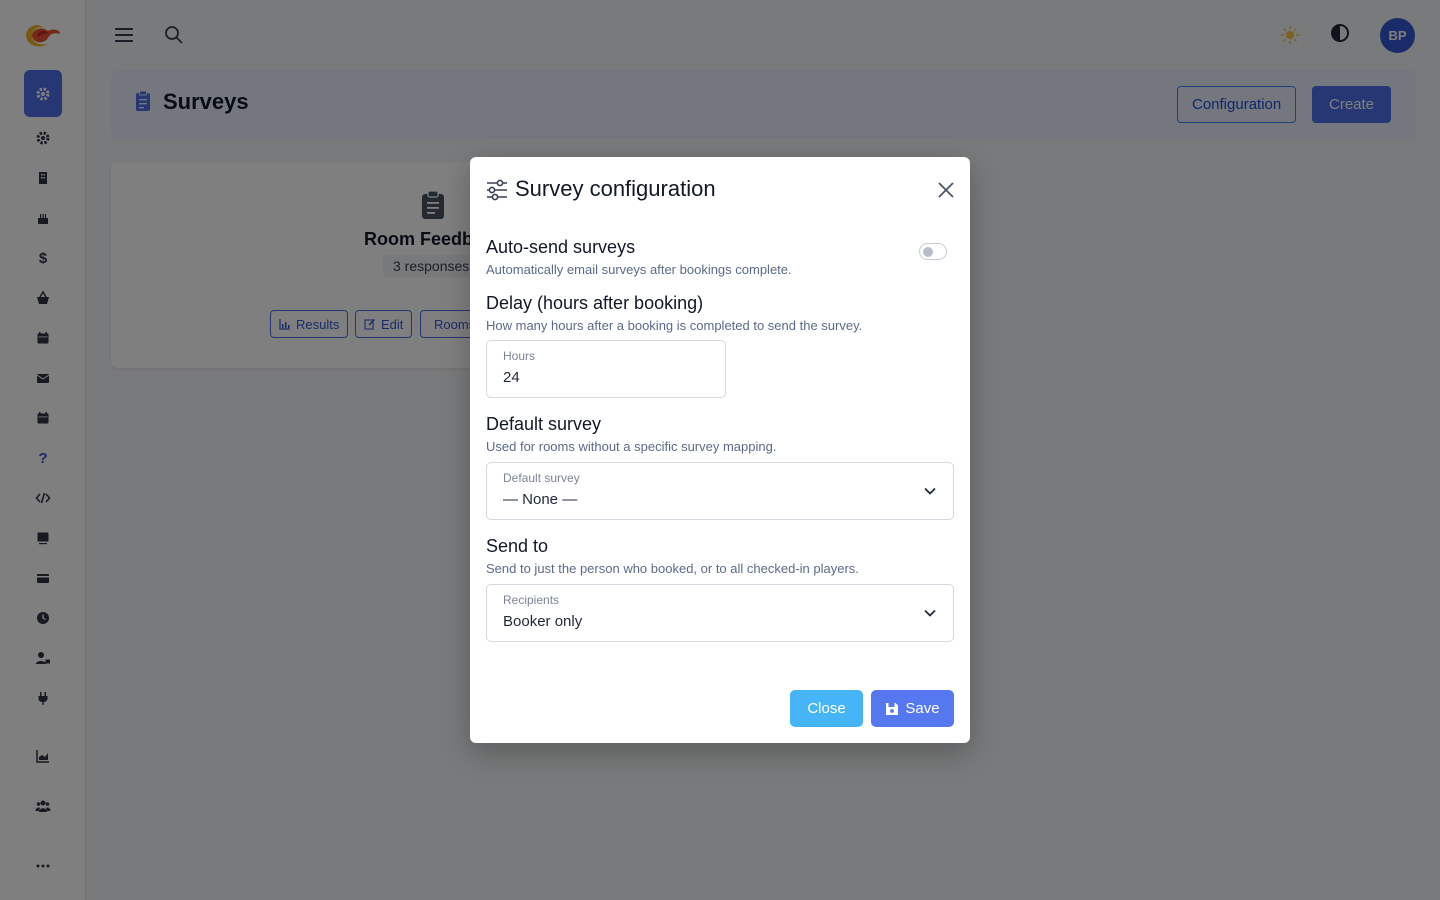 This screenshot has height=900, width=1440. I want to click on hours-field-label: Hours, so click(519, 356).